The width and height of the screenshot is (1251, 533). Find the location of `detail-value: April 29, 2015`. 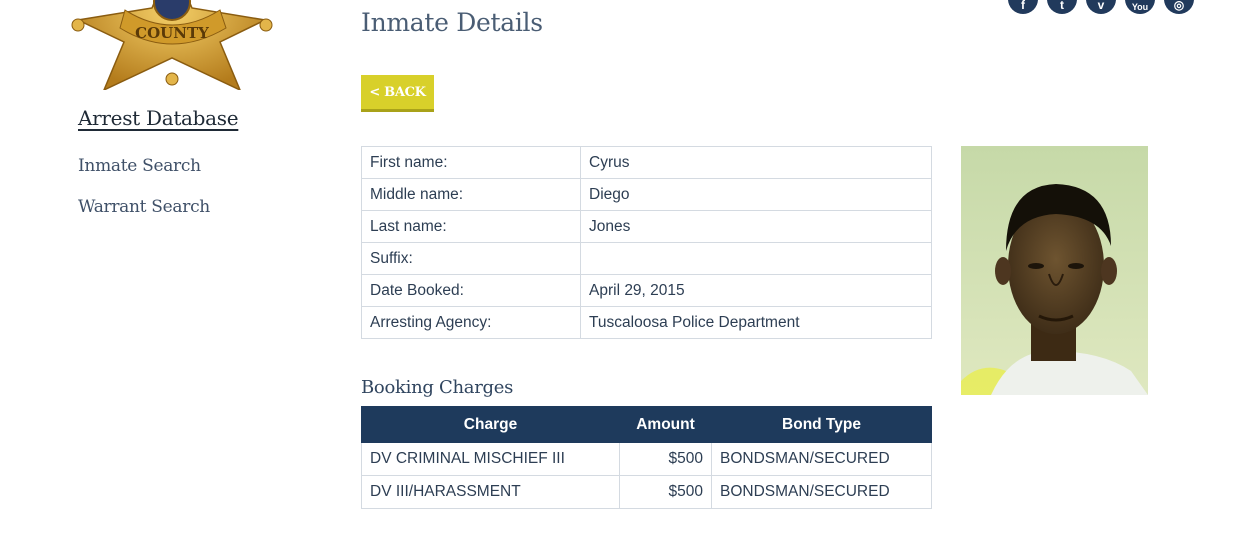

detail-value: April 29, 2015 is located at coordinates (756, 290).